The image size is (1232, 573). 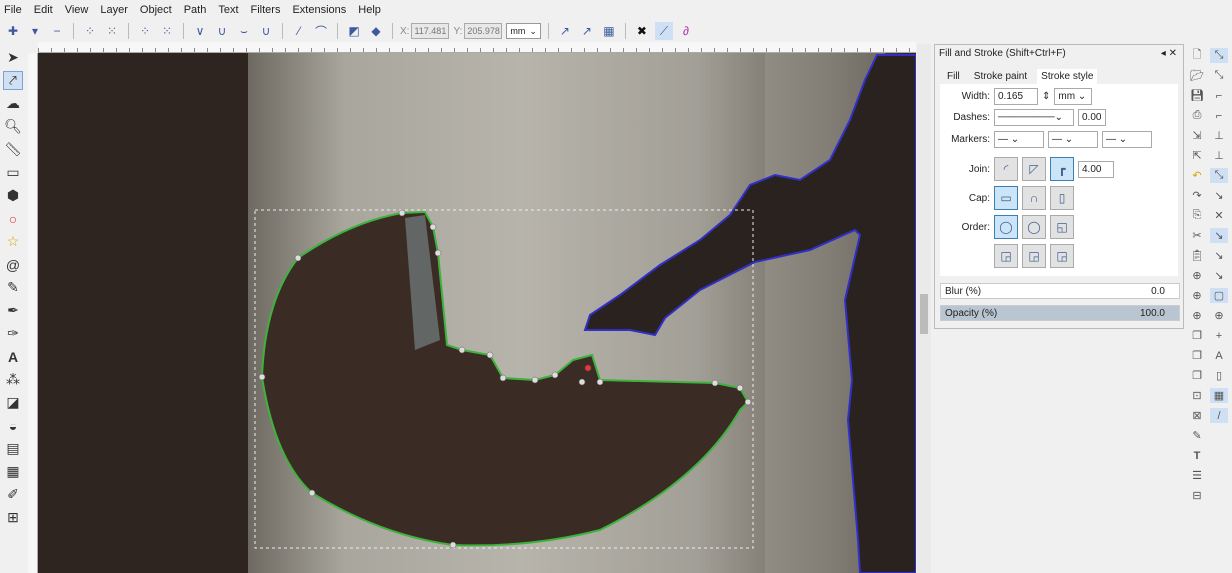 What do you see at coordinates (1219, 235) in the screenshot?
I see `snap-cusp-icon: ↘` at bounding box center [1219, 235].